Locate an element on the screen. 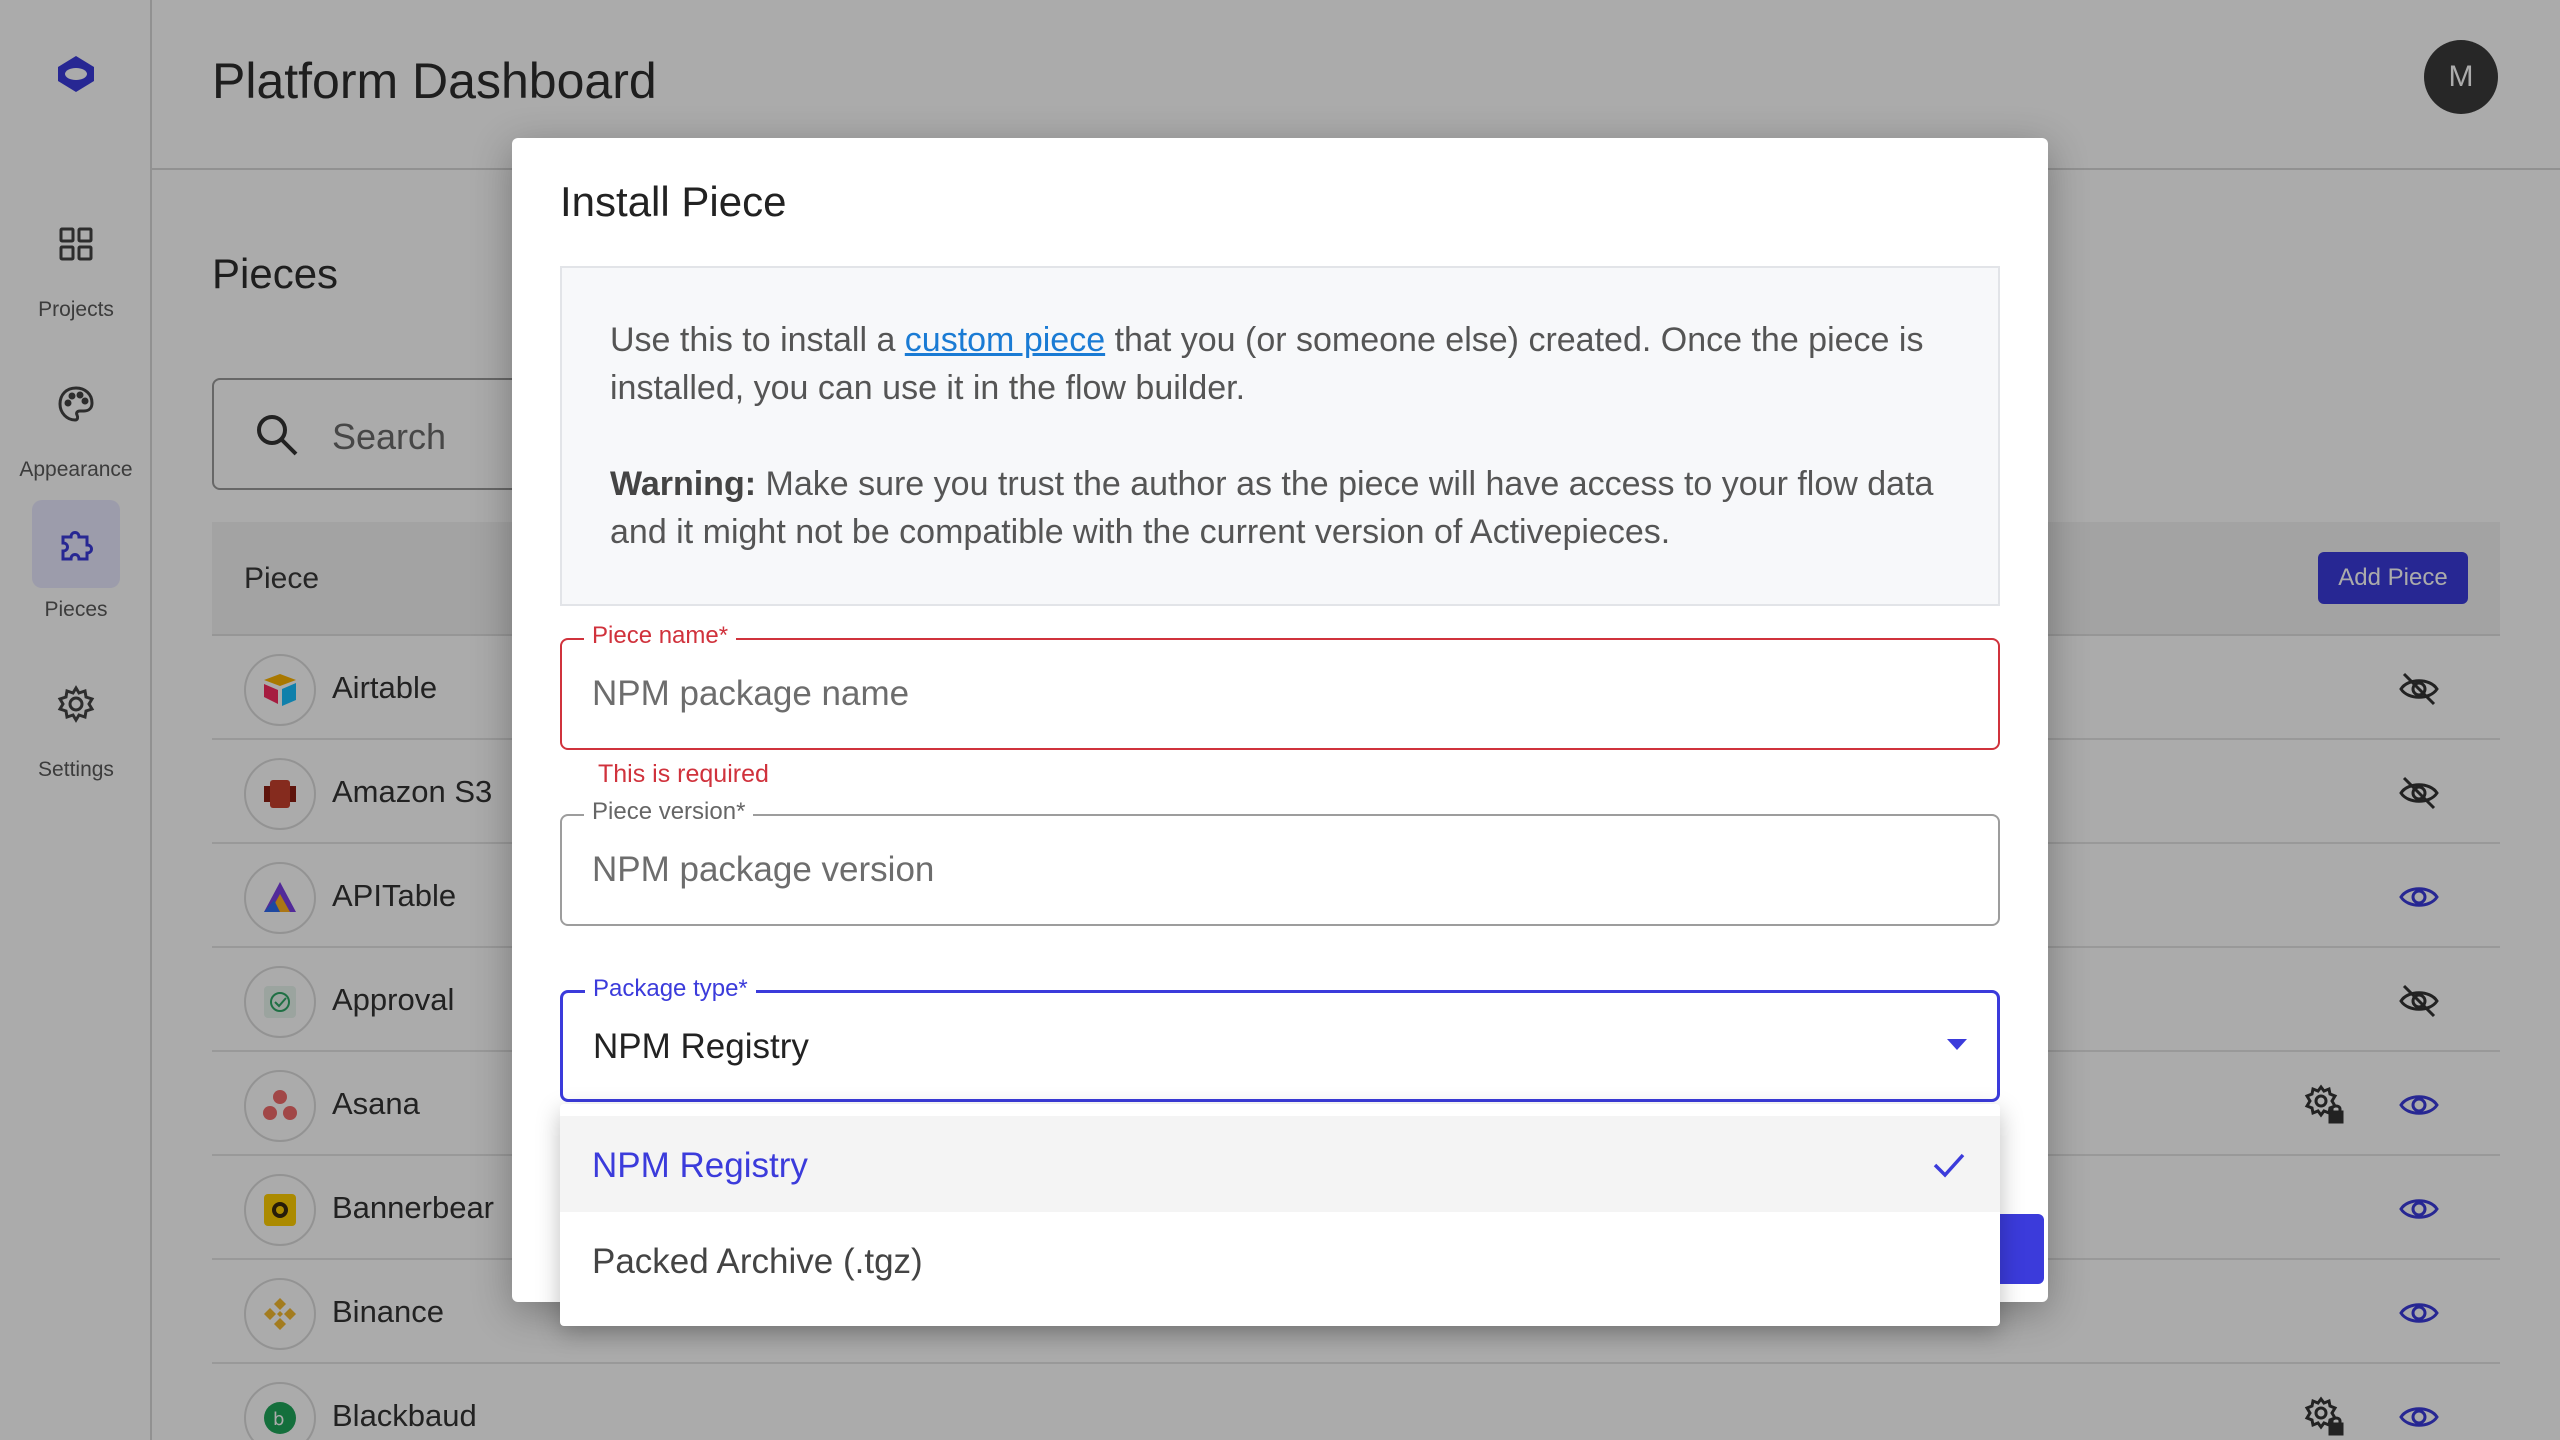  piece-name-field: Piece name* NPM package name is located at coordinates (1280, 686).